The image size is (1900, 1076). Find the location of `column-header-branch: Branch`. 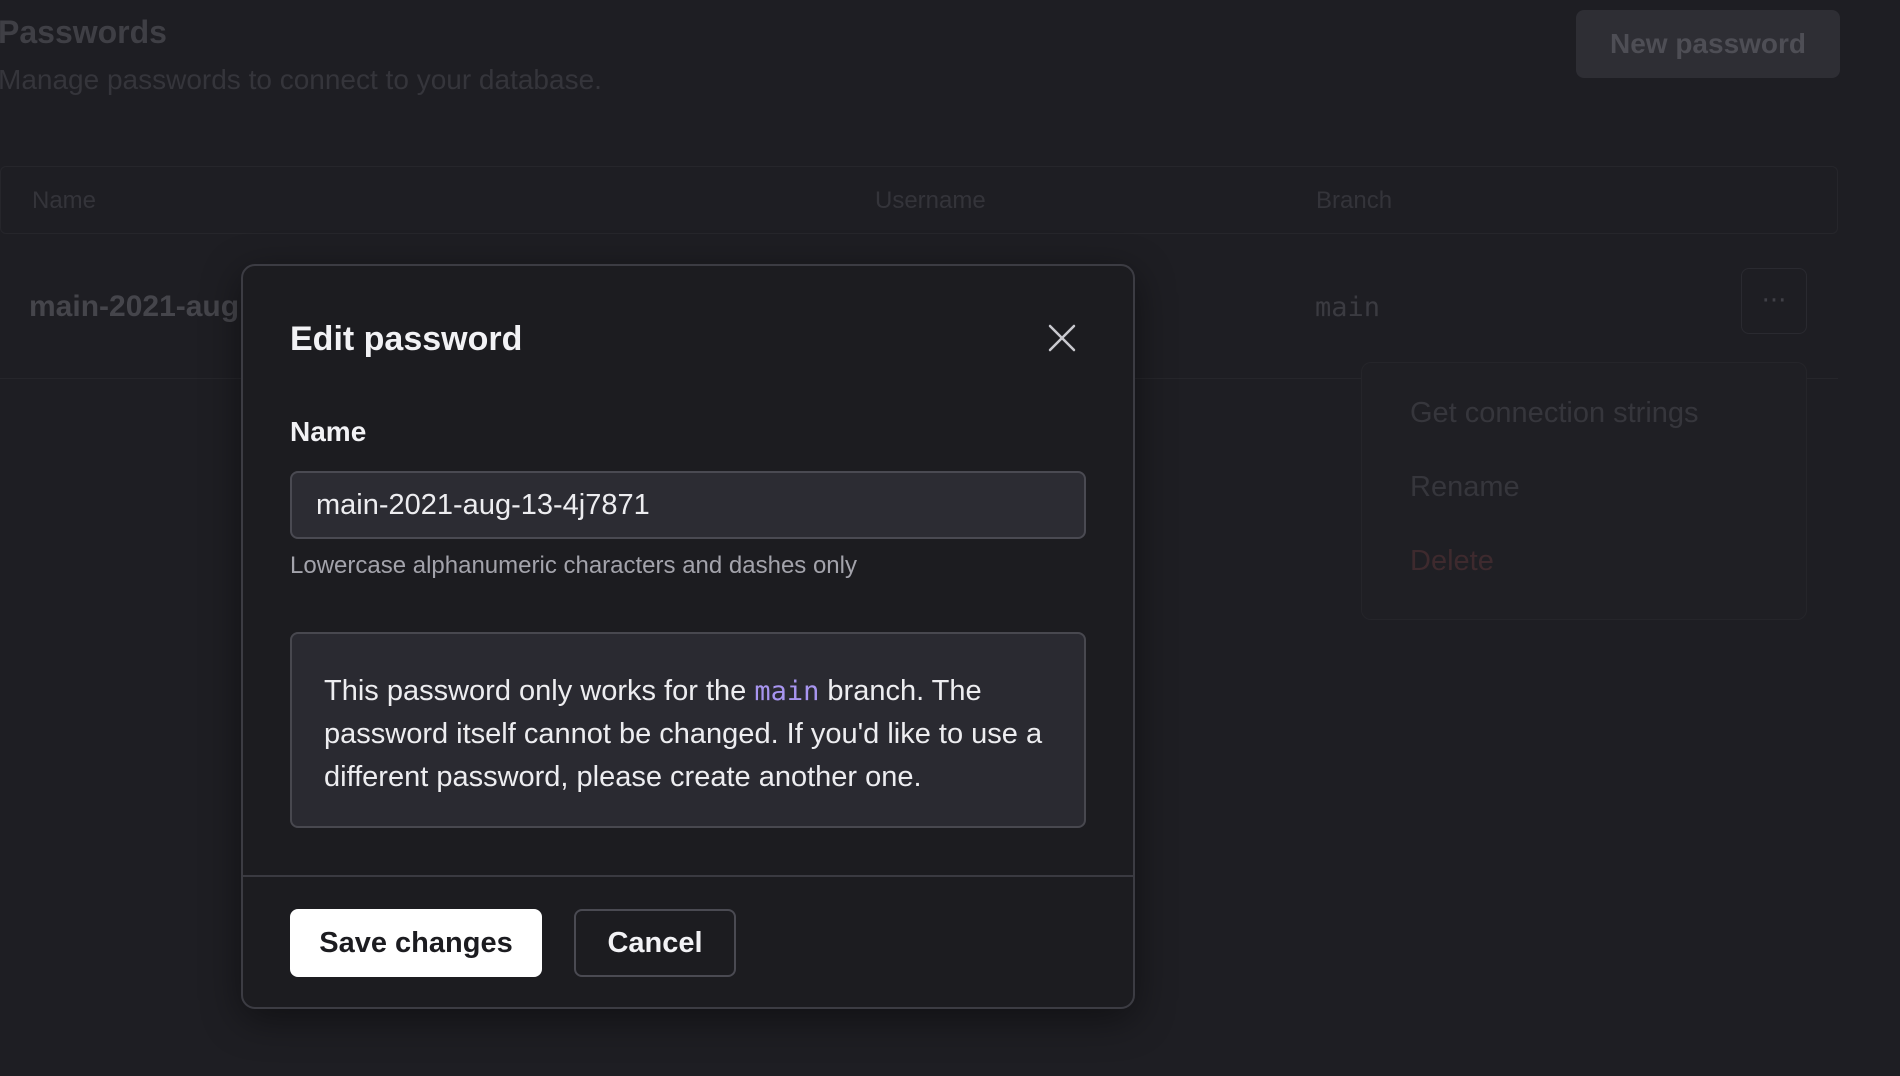

column-header-branch: Branch is located at coordinates (1354, 200).